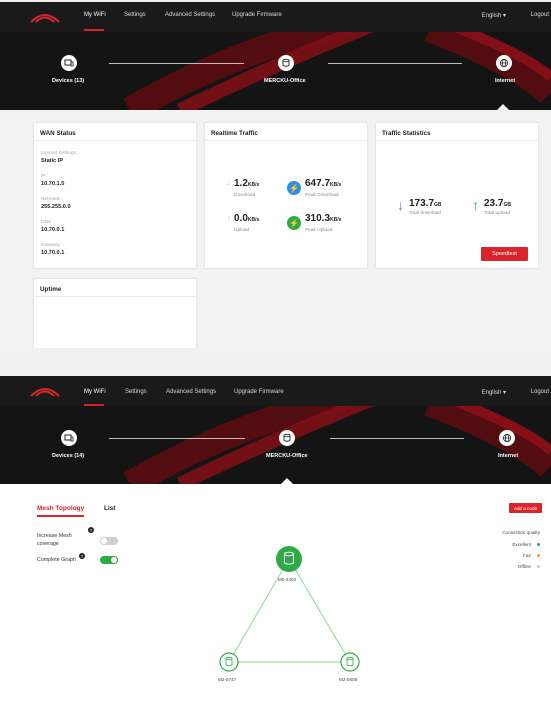 Image resolution: width=551 pixels, height=723 pixels. Describe the element at coordinates (242, 230) in the screenshot. I see `upload-label: Upload` at that location.